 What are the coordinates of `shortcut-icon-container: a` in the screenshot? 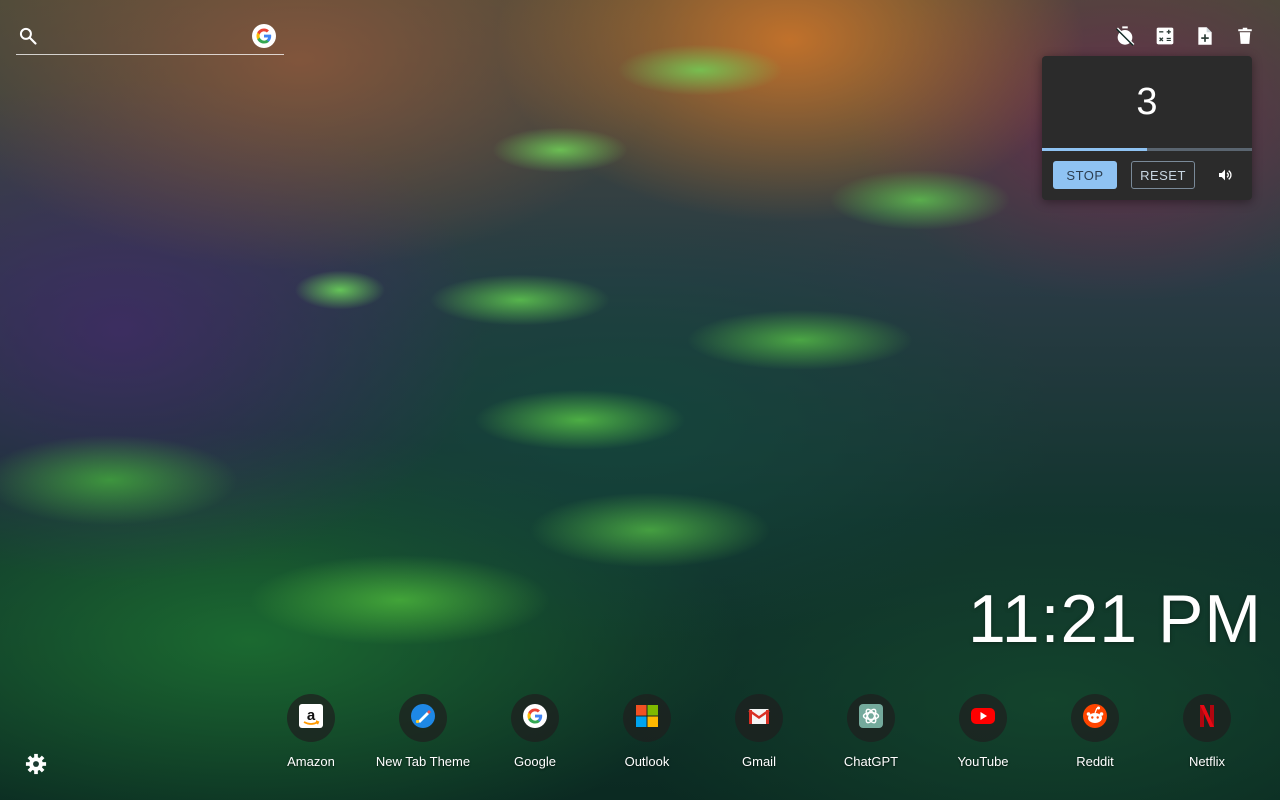 It's located at (311, 718).